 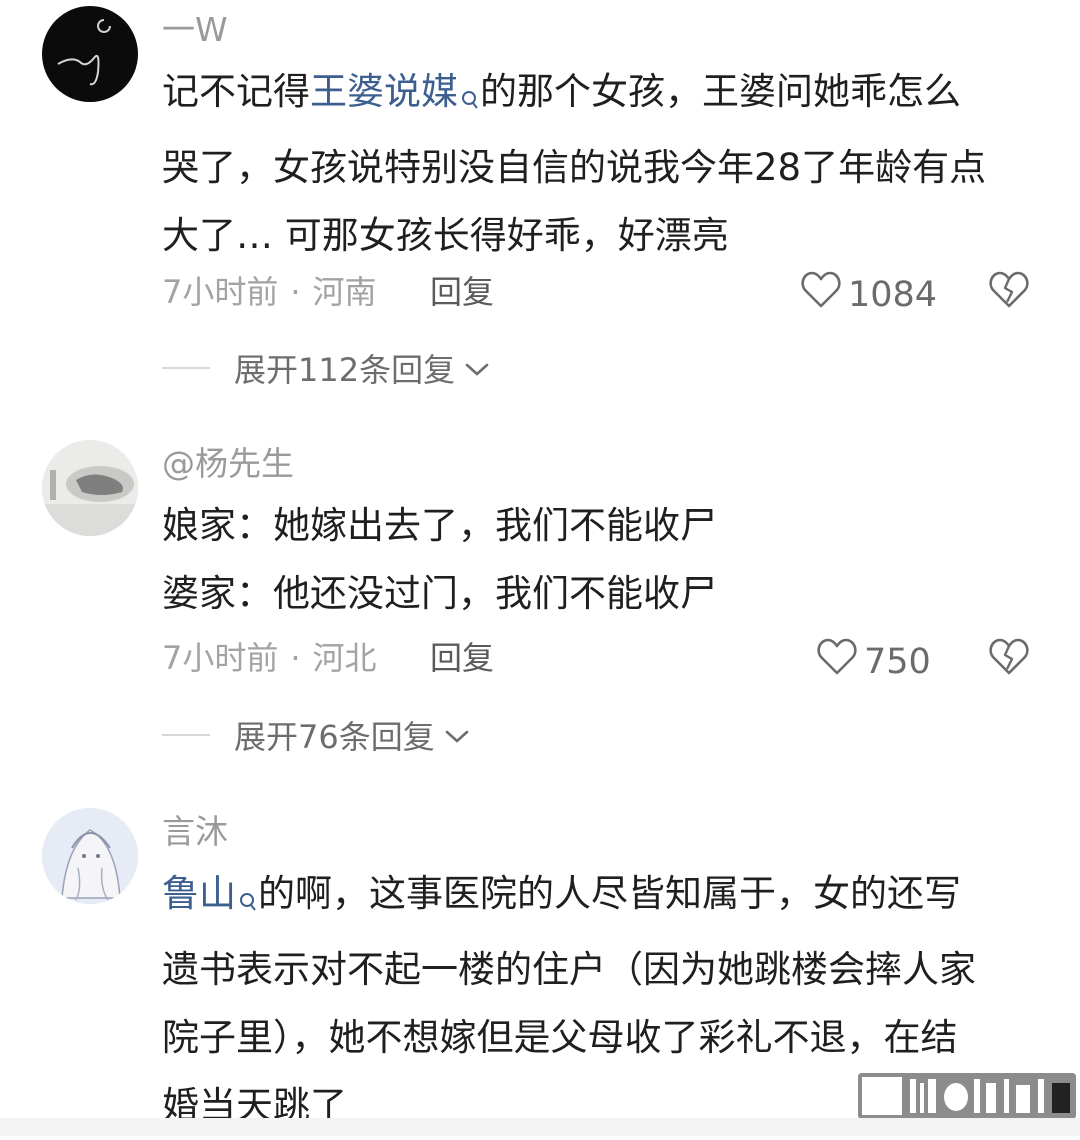 What do you see at coordinates (248, 902) in the screenshot?
I see `search-icon` at bounding box center [248, 902].